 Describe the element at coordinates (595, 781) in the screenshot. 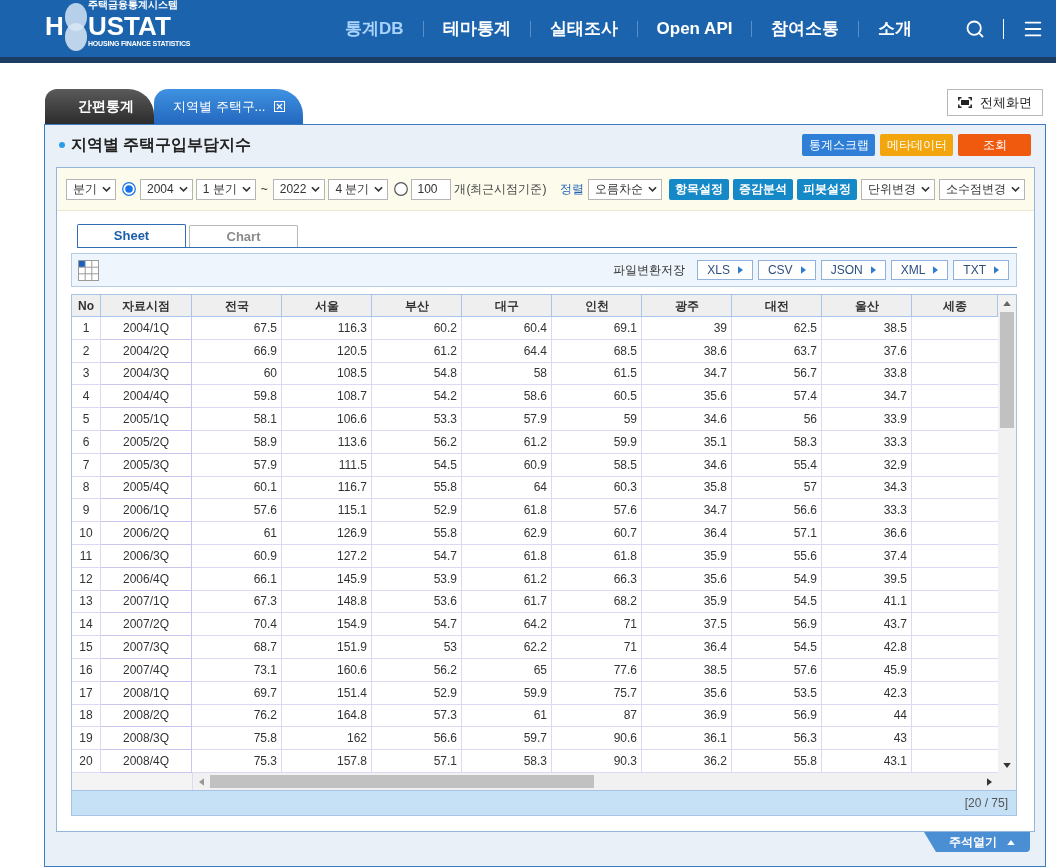

I see `horizontal-scrollbar` at that location.